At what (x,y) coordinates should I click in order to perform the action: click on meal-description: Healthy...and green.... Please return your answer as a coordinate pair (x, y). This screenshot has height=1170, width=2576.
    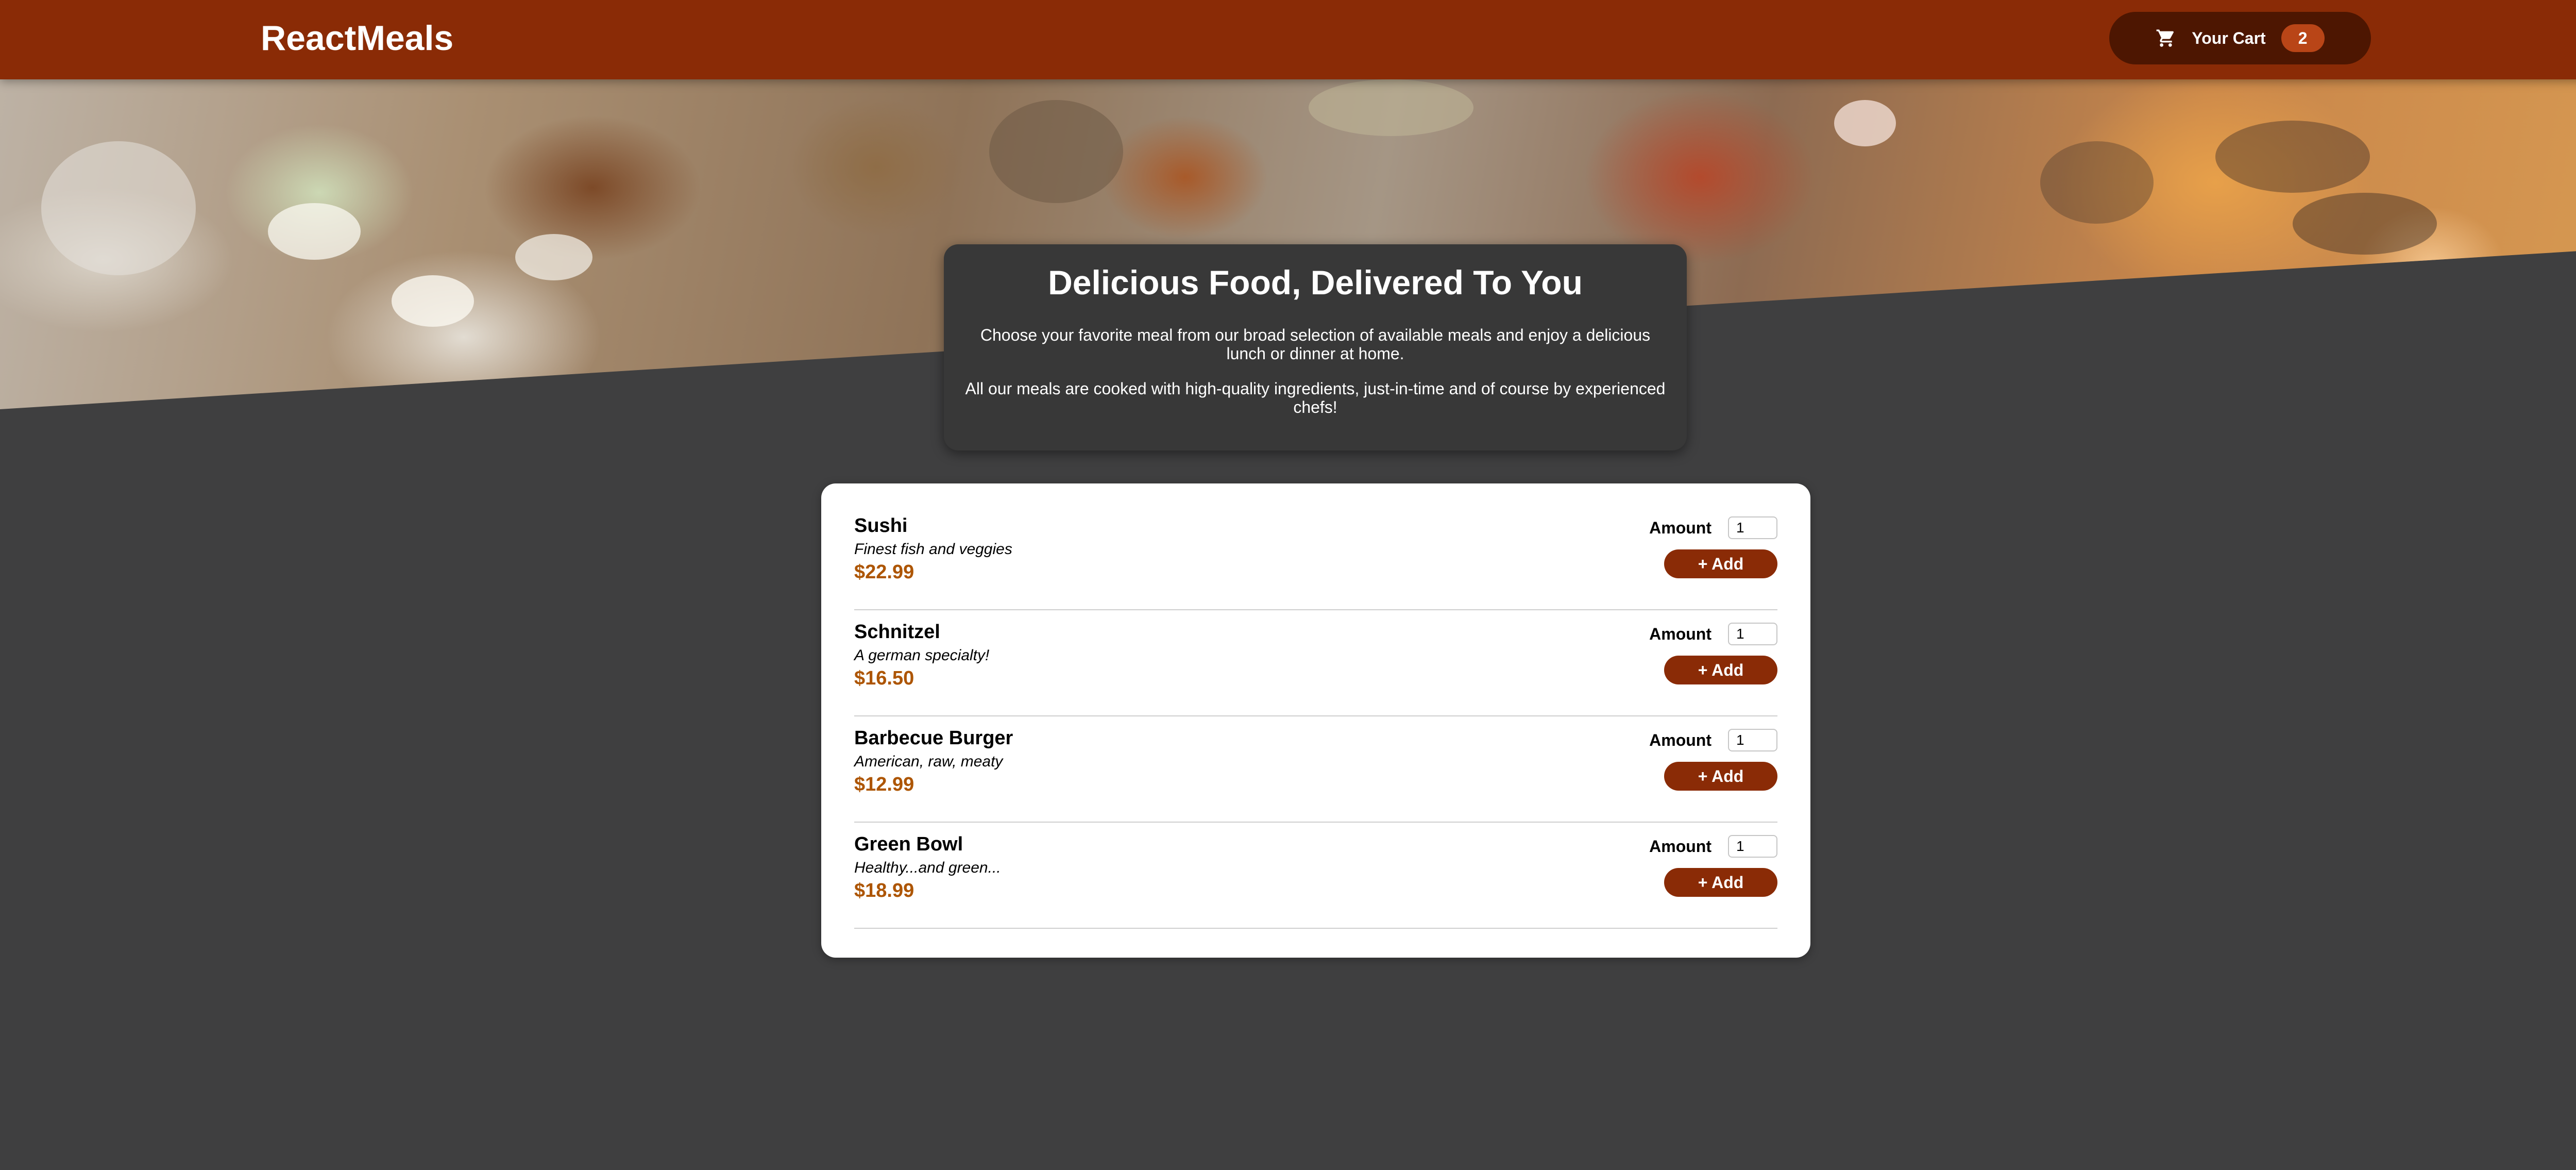
    Looking at the image, I should click on (927, 867).